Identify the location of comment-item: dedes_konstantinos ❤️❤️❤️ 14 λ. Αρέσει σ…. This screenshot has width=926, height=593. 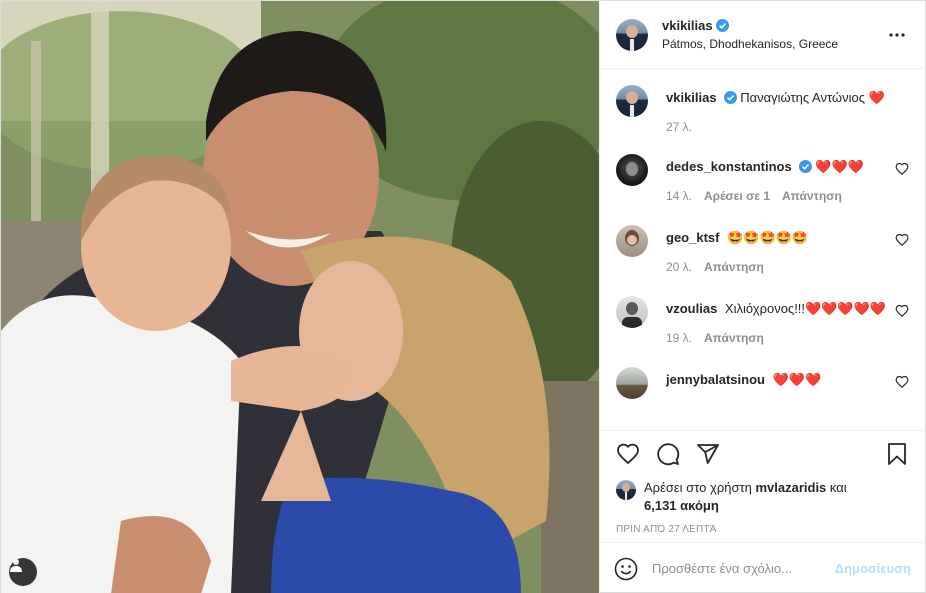
(762, 178).